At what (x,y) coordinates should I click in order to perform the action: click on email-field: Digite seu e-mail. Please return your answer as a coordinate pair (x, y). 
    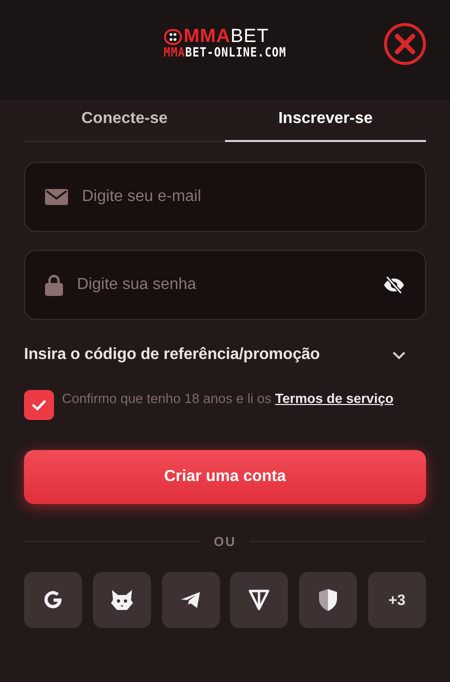
    Looking at the image, I should click on (225, 197).